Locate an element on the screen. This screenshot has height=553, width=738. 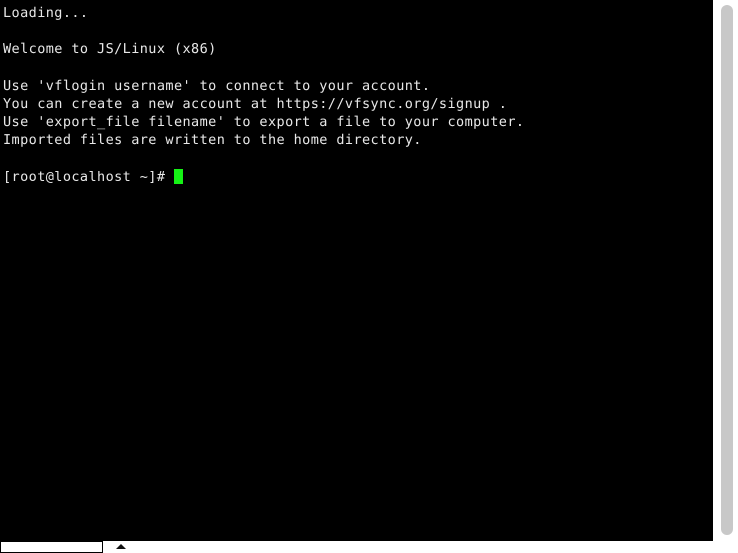
terminal-prompt-line: [root@localhost ~]# is located at coordinates (356, 177).